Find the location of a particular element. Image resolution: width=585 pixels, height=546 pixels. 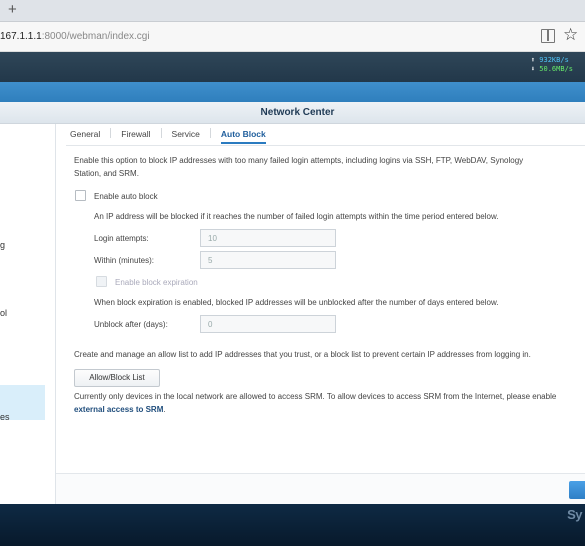

login-attempts-input: 10 is located at coordinates (268, 238).